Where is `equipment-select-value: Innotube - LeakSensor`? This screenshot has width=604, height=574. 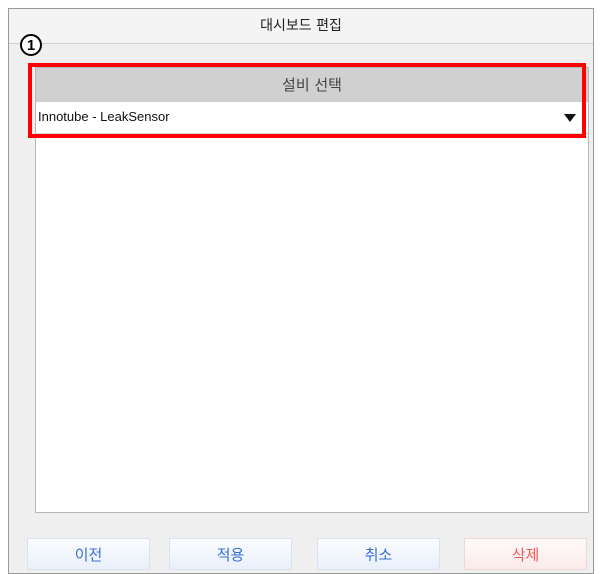
equipment-select-value: Innotube - LeakSensor is located at coordinates (104, 116).